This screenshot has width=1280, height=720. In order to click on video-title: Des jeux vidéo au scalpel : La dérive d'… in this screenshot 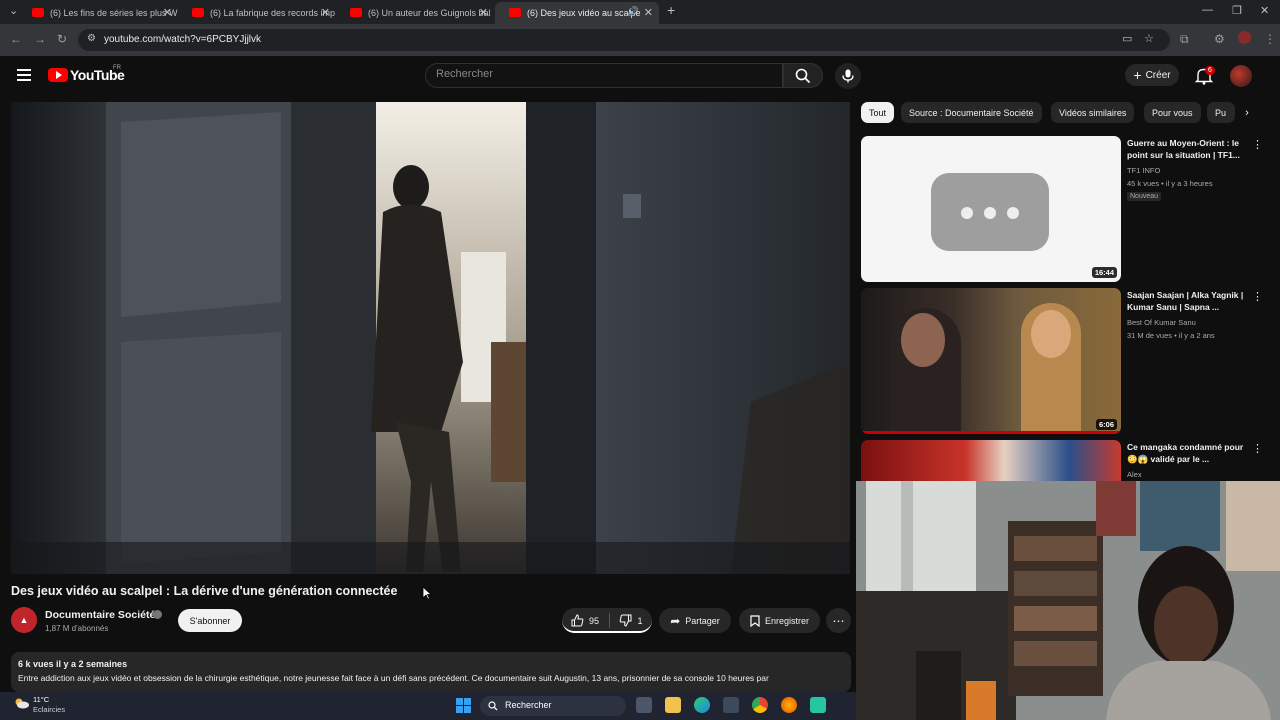, I will do `click(204, 591)`.